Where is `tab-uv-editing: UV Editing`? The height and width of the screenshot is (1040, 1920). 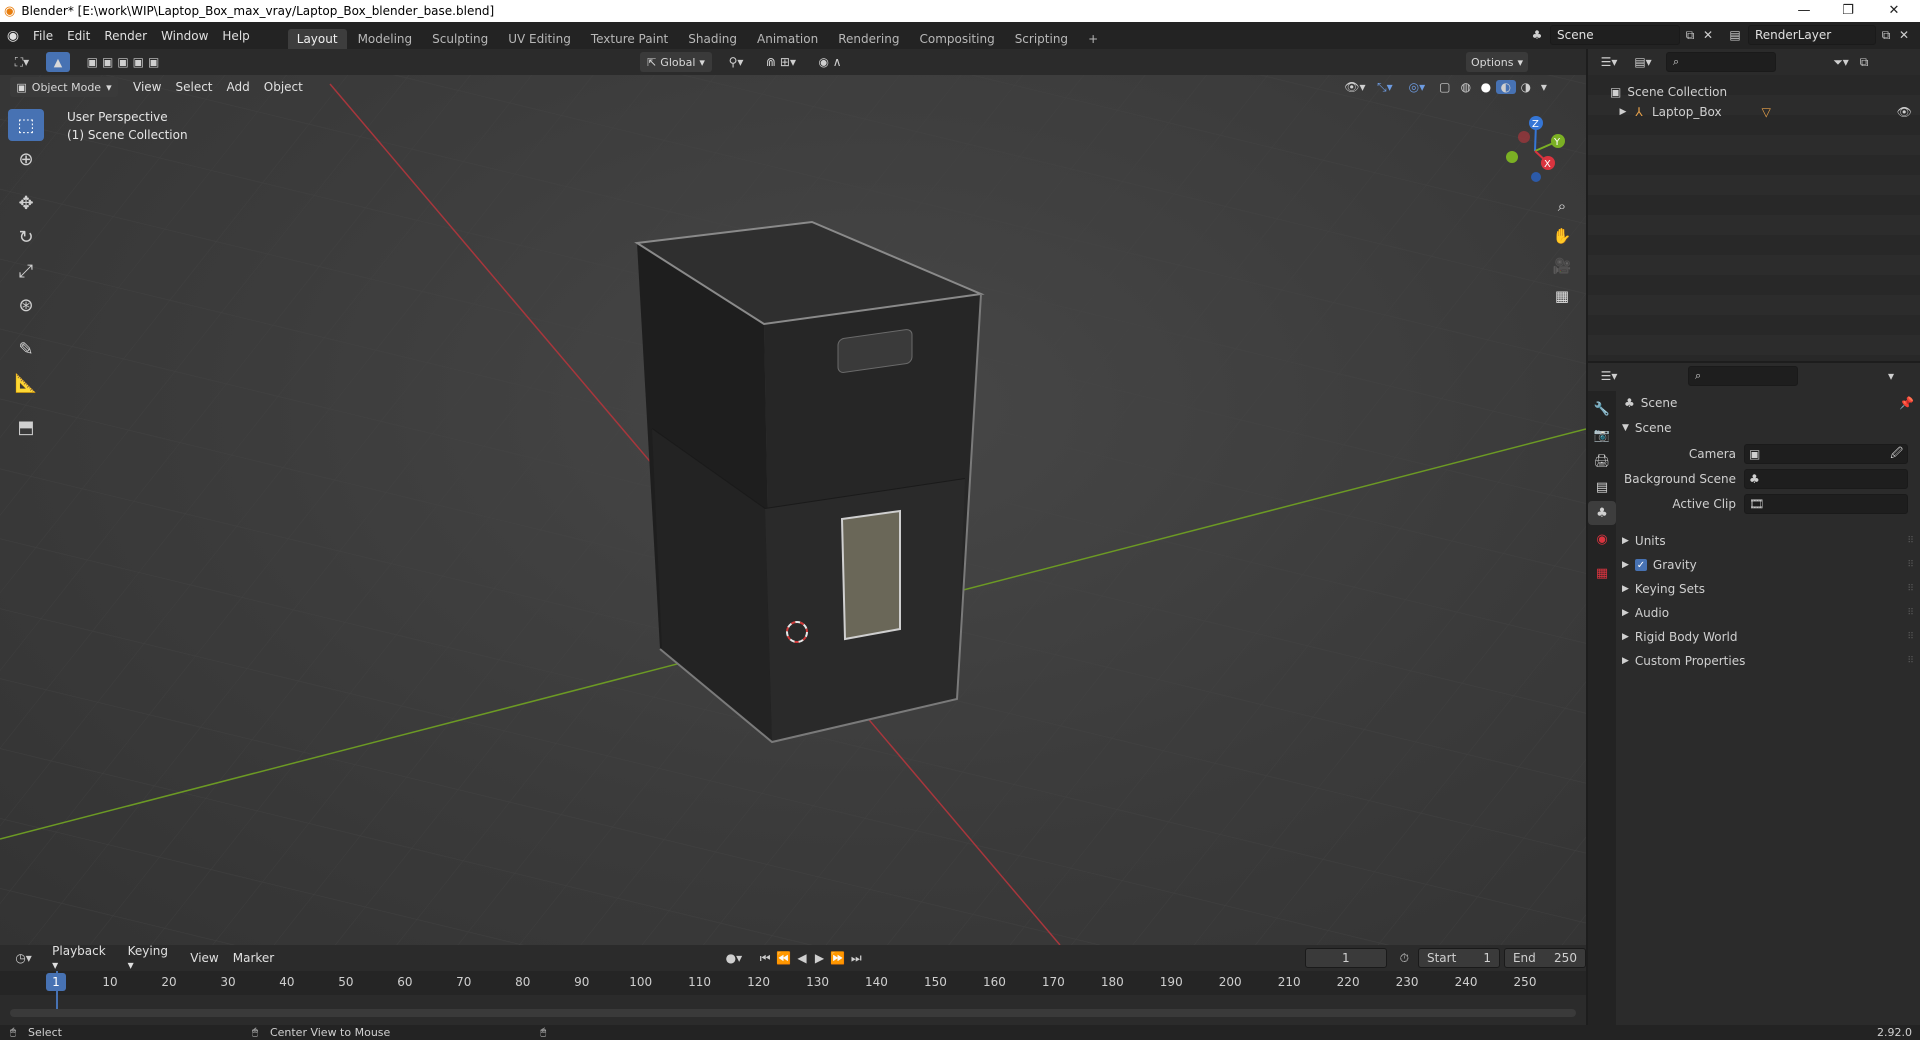 tab-uv-editing: UV Editing is located at coordinates (539, 39).